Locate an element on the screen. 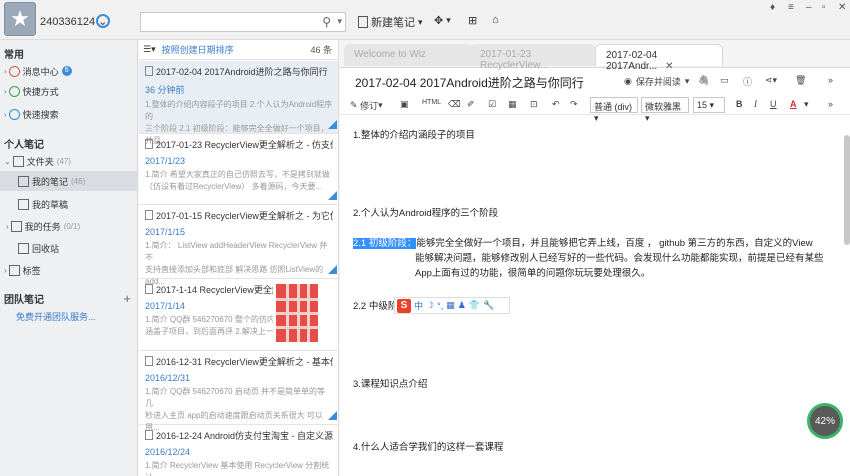 The height and width of the screenshot is (476, 850). more-icon: » is located at coordinates (830, 80).